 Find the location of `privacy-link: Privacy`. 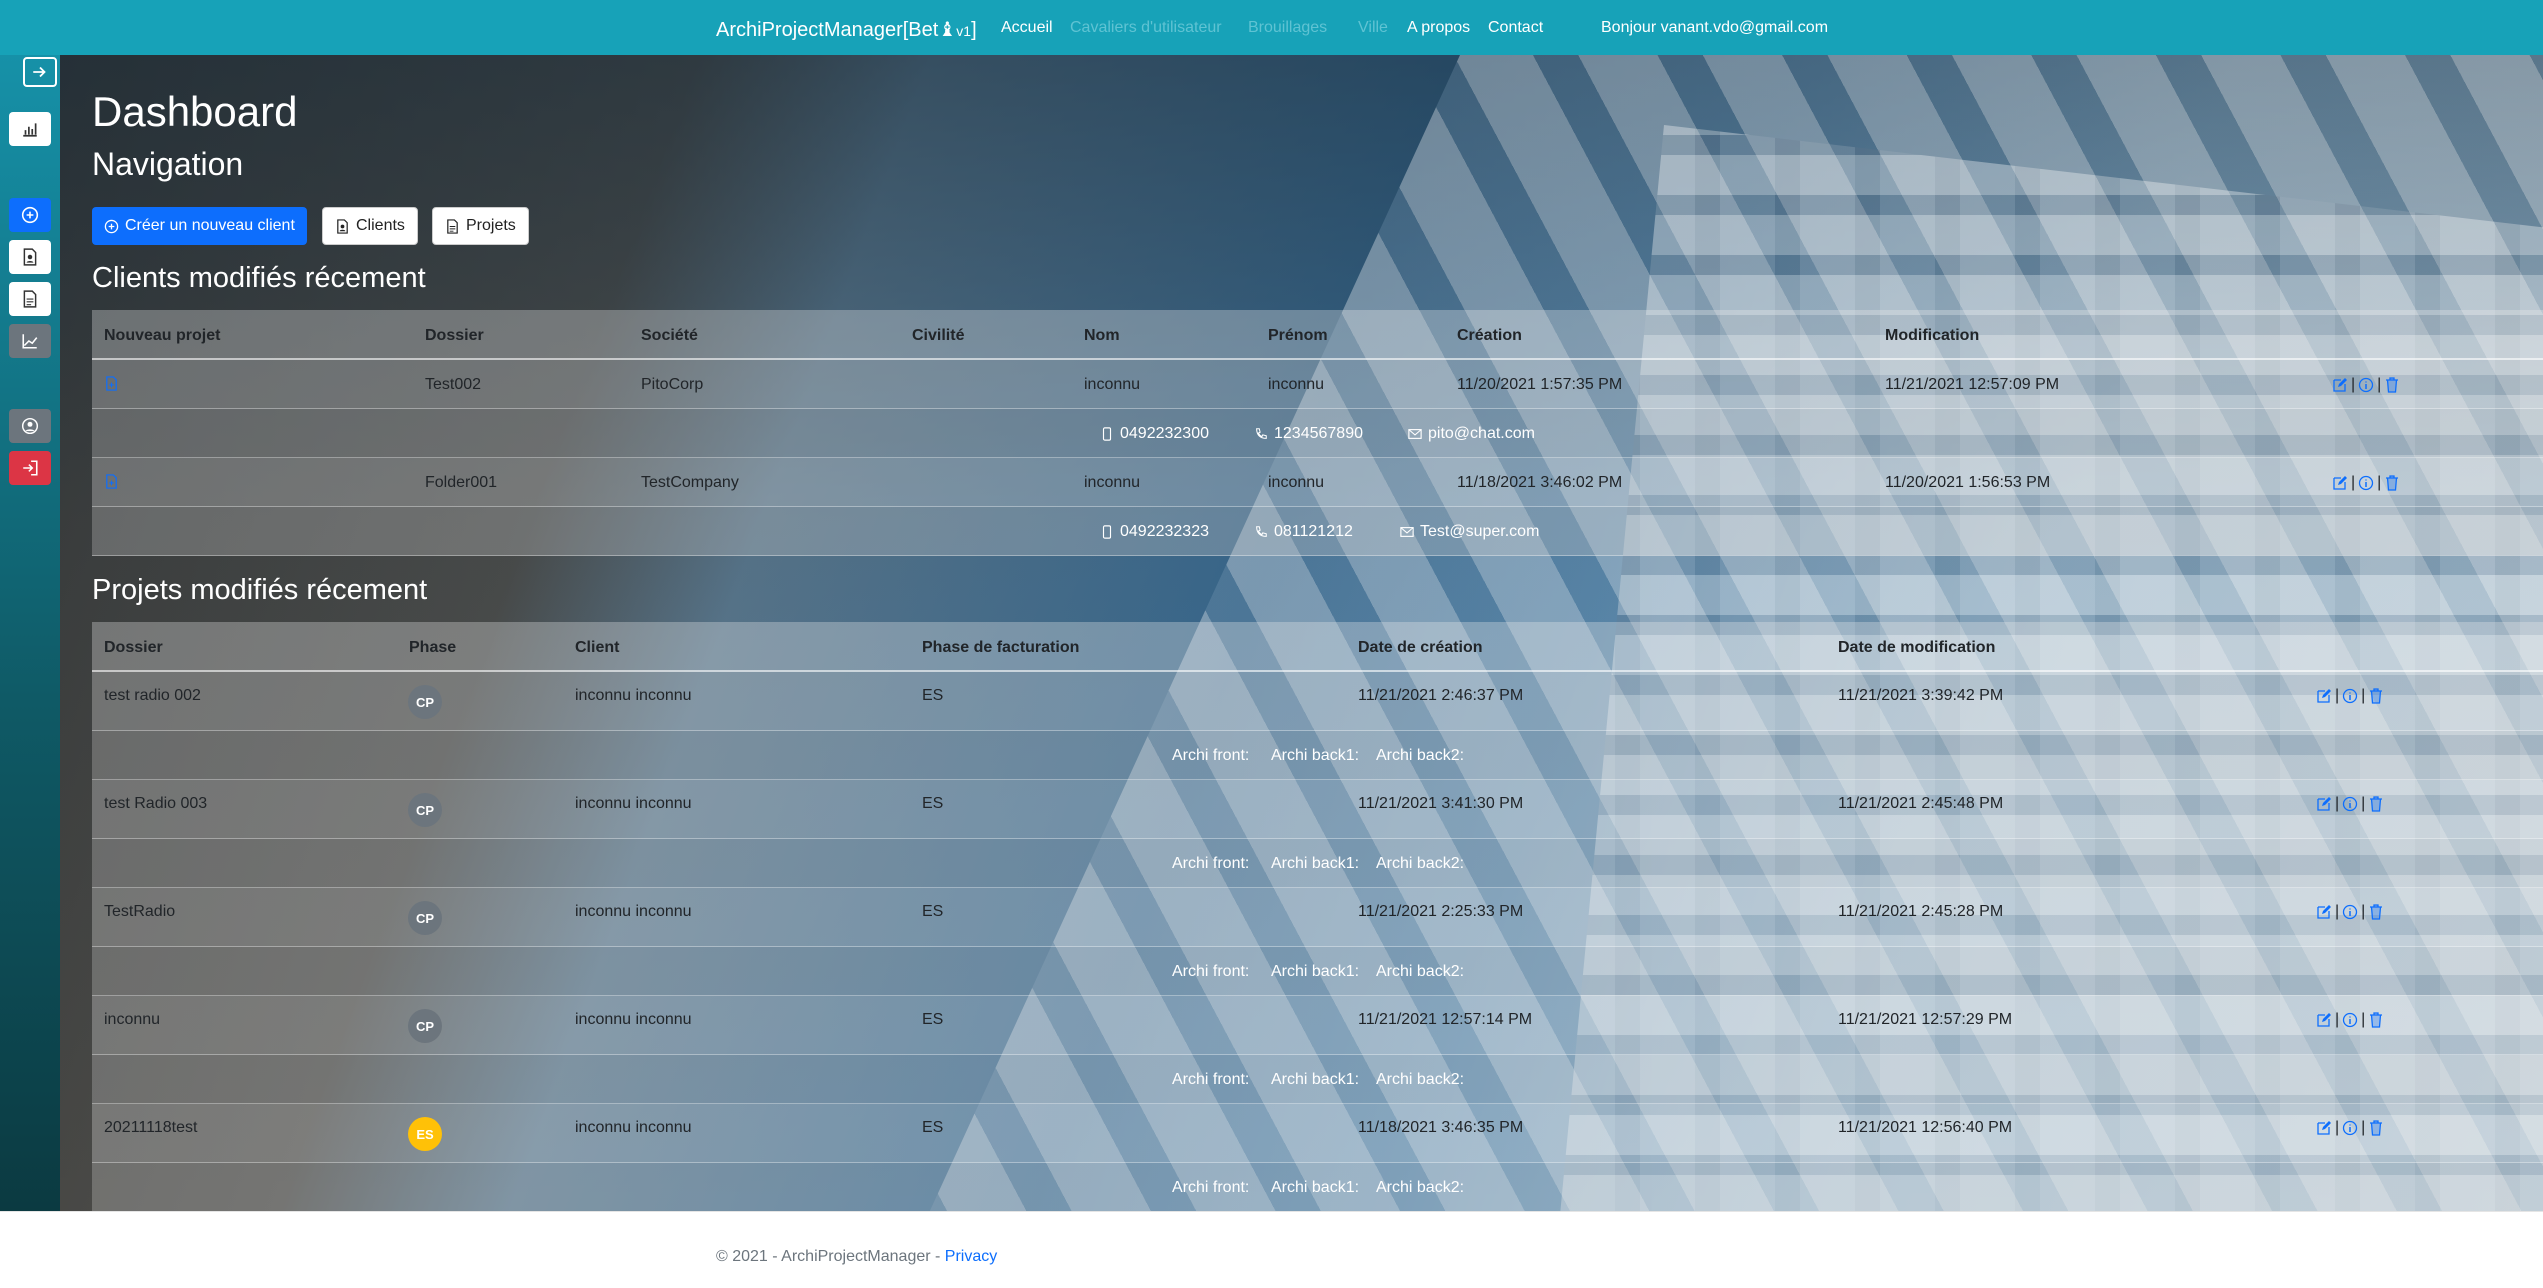

privacy-link: Privacy is located at coordinates (971, 1256).